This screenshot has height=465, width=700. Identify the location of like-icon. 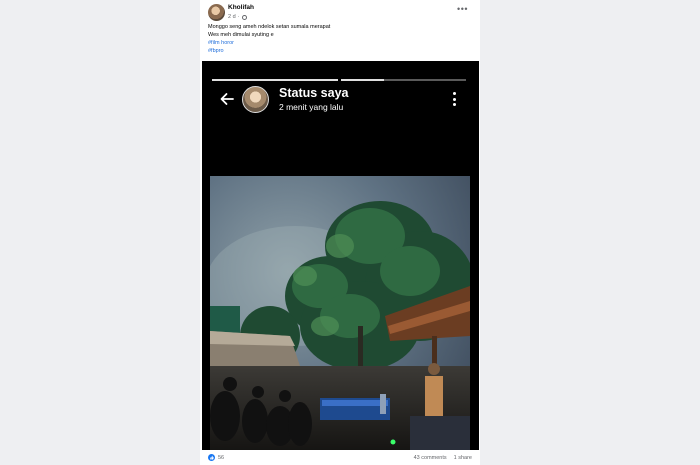
(211, 457).